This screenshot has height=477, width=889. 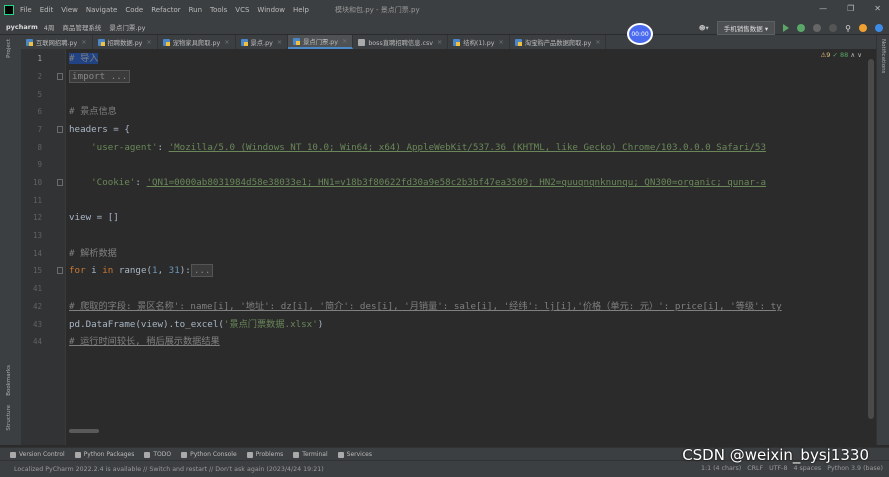 What do you see at coordinates (127, 27) in the screenshot?
I see `breadcrumb-file: 景点门票.py` at bounding box center [127, 27].